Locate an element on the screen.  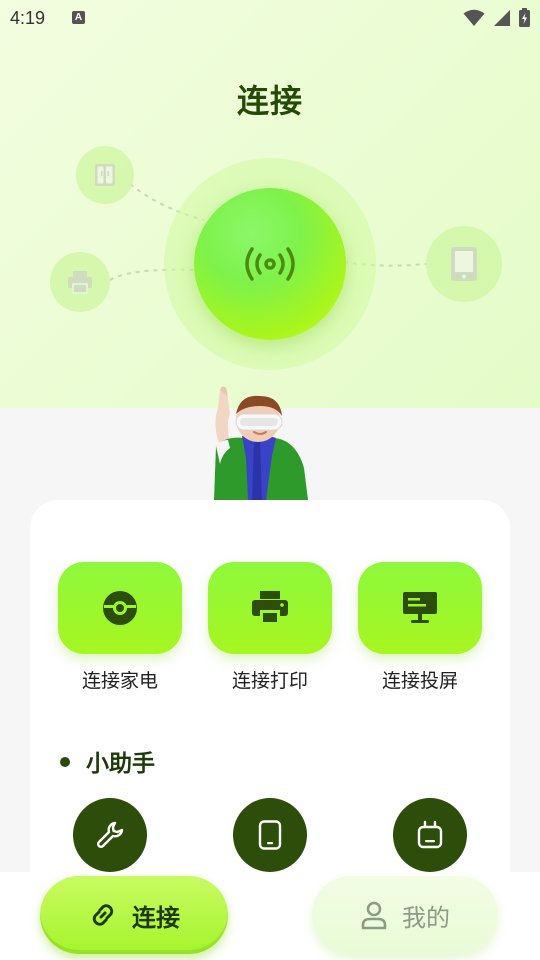
quick-action-appliance: 连接家电 is located at coordinates (120, 627).